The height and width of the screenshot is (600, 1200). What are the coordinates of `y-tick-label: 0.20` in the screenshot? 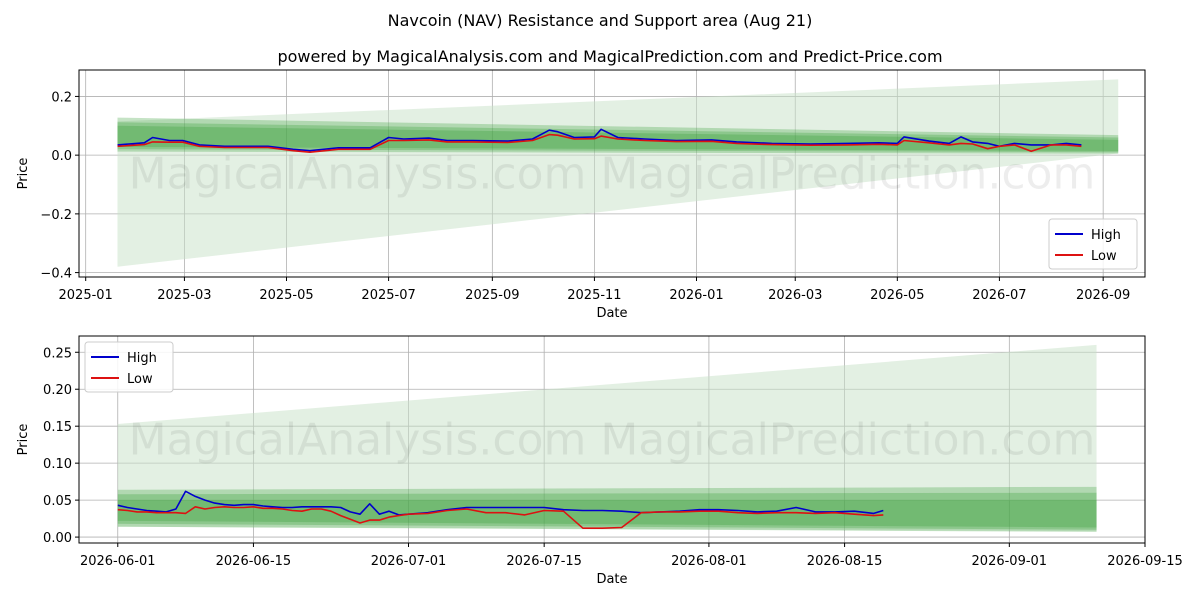 It's located at (57, 390).